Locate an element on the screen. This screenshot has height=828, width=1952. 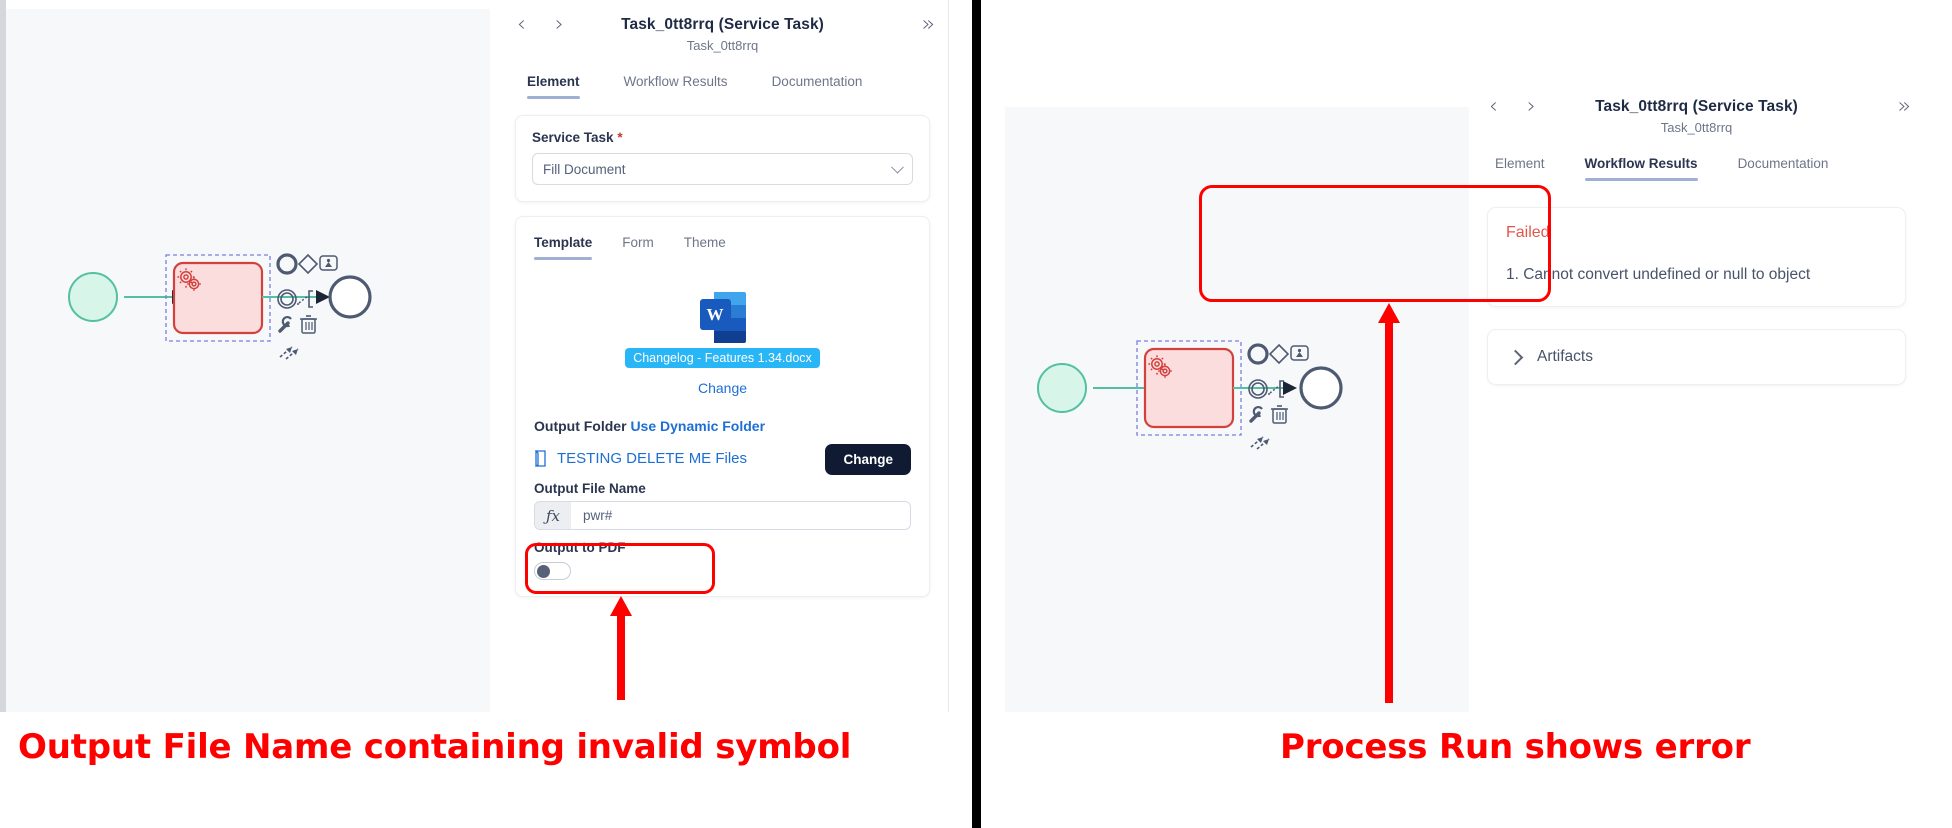
output-folder-row: Output Folder Use Dynamic Folder is located at coordinates (722, 415).